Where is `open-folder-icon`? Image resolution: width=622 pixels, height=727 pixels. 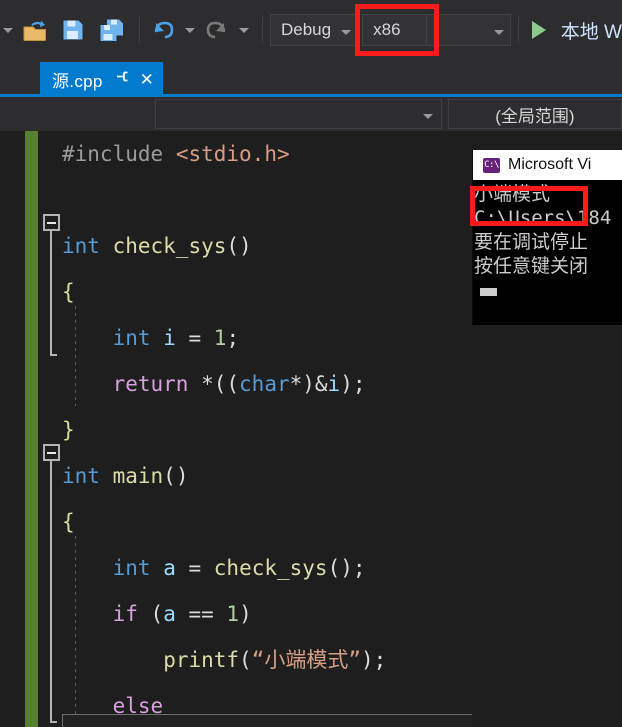
open-folder-icon is located at coordinates (35, 30).